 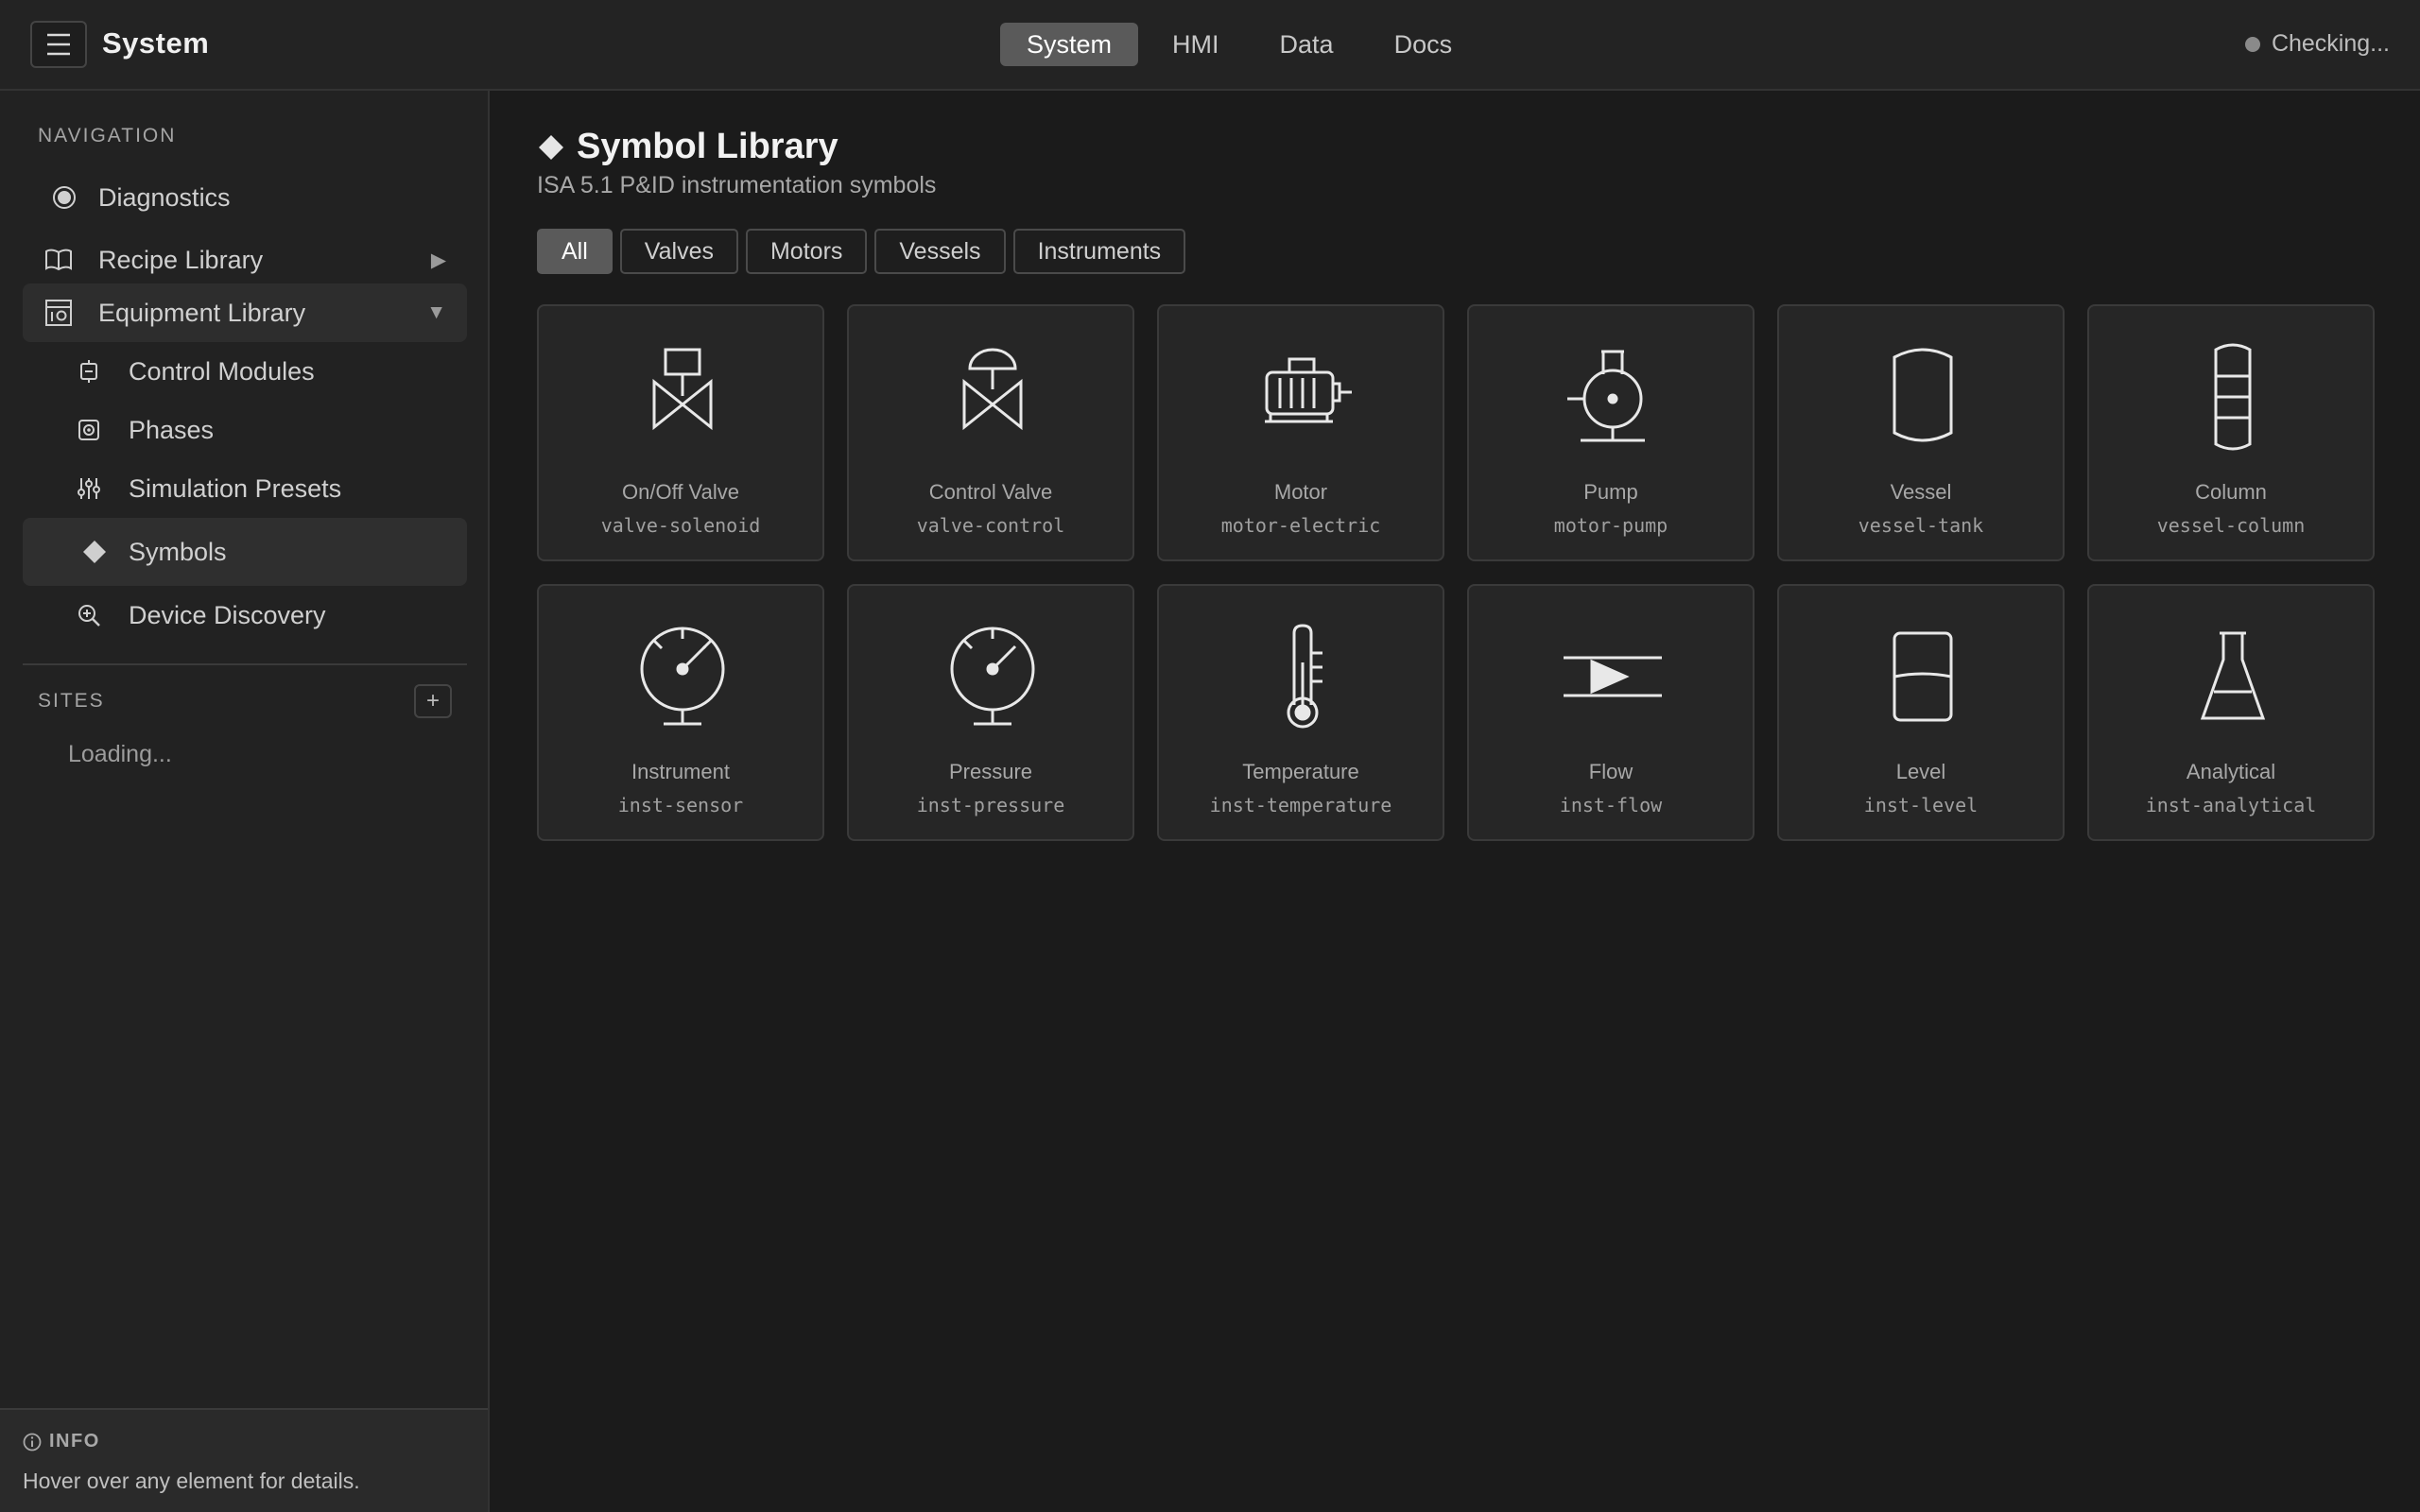 What do you see at coordinates (245, 430) in the screenshot?
I see `sidebar-item-phases: Phases` at bounding box center [245, 430].